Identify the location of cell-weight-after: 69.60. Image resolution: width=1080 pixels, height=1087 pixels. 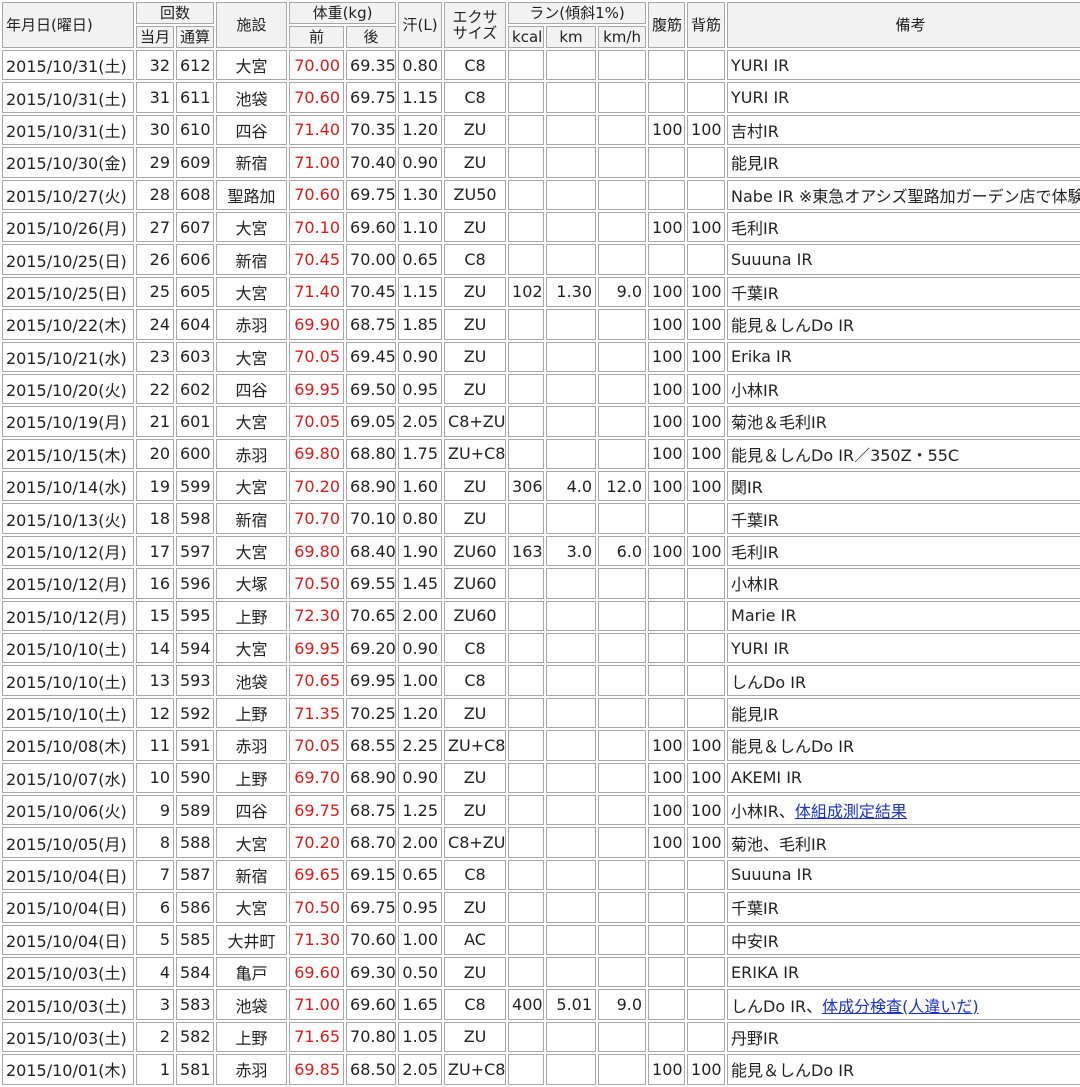
(371, 1004).